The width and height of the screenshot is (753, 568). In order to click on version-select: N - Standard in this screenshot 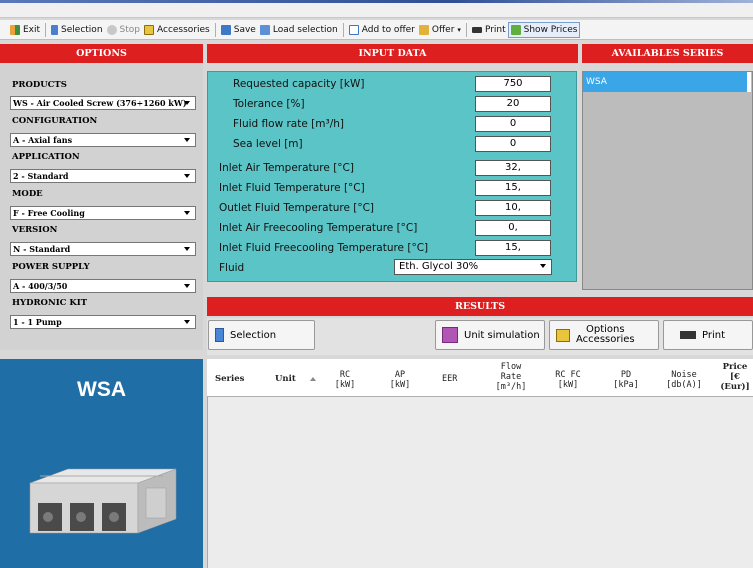, I will do `click(103, 249)`.